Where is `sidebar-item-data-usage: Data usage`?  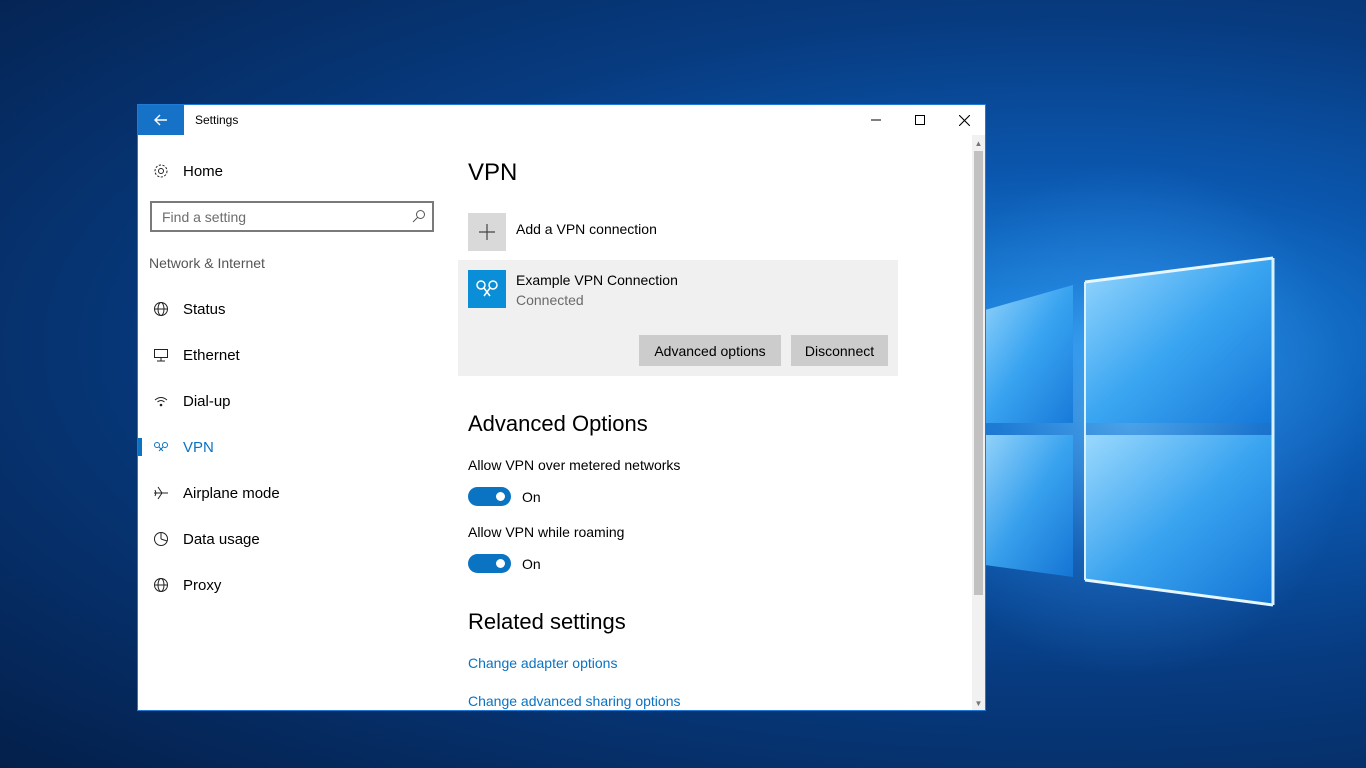
sidebar-item-data-usage: Data usage is located at coordinates (293, 539).